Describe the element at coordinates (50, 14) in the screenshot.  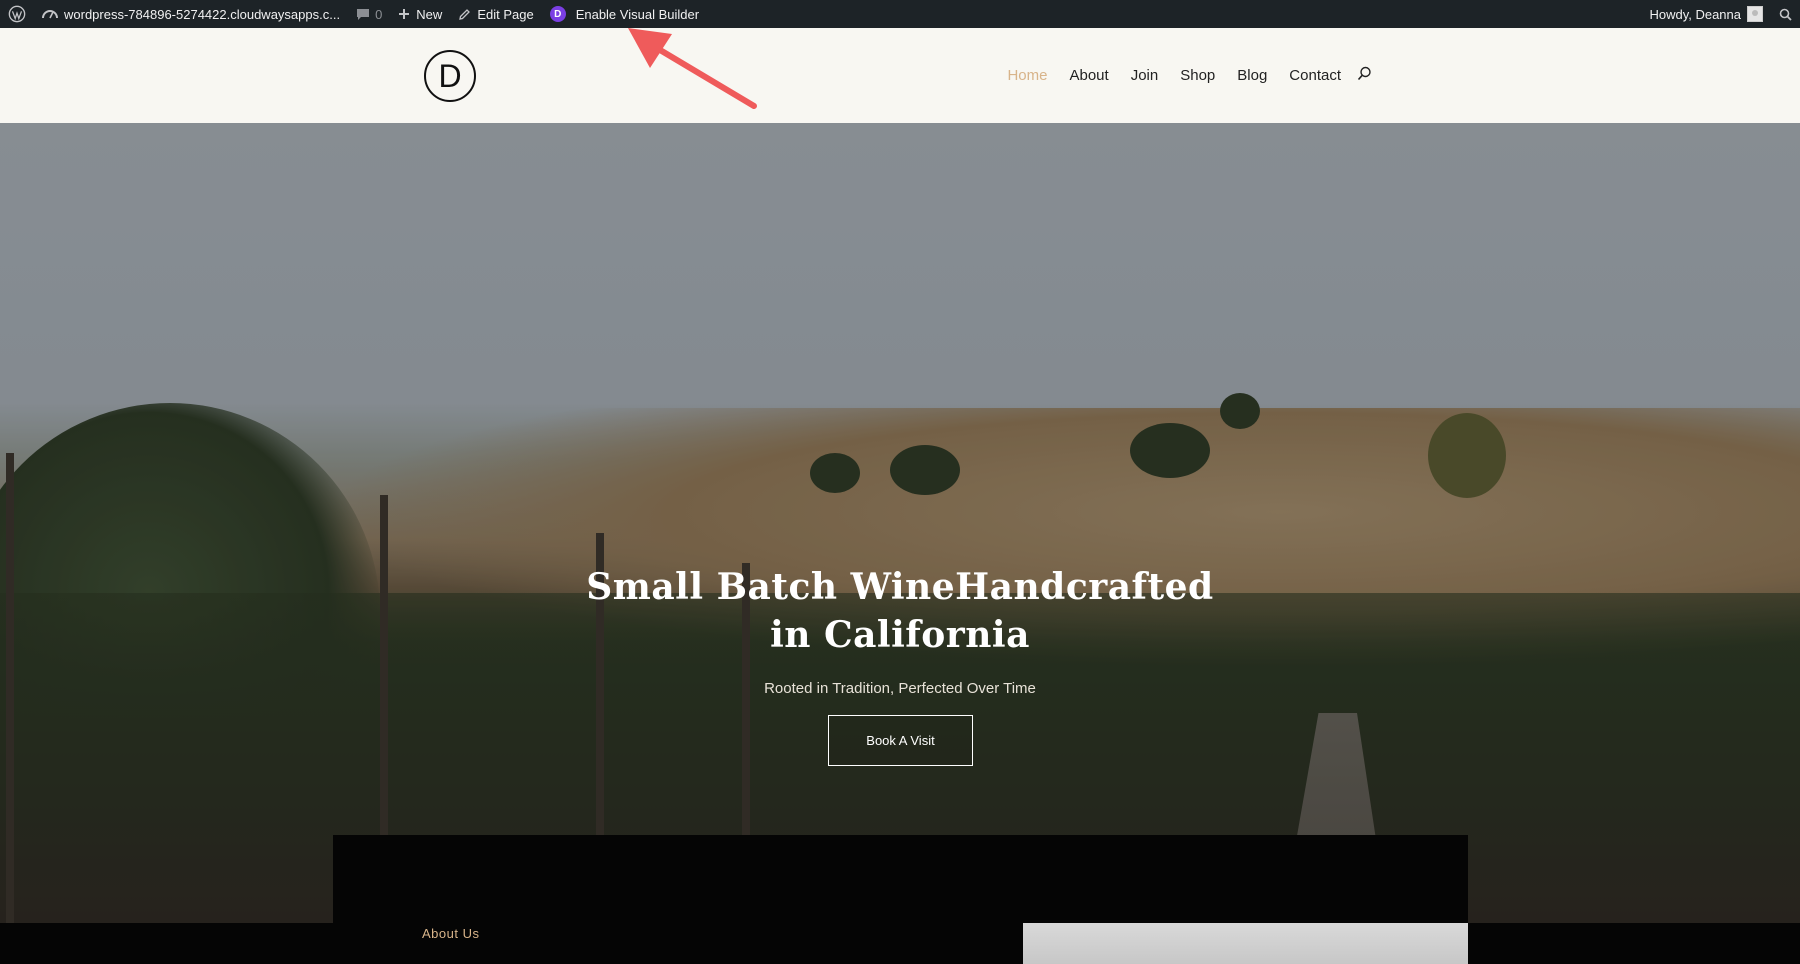
I see `dashboard-icon` at that location.